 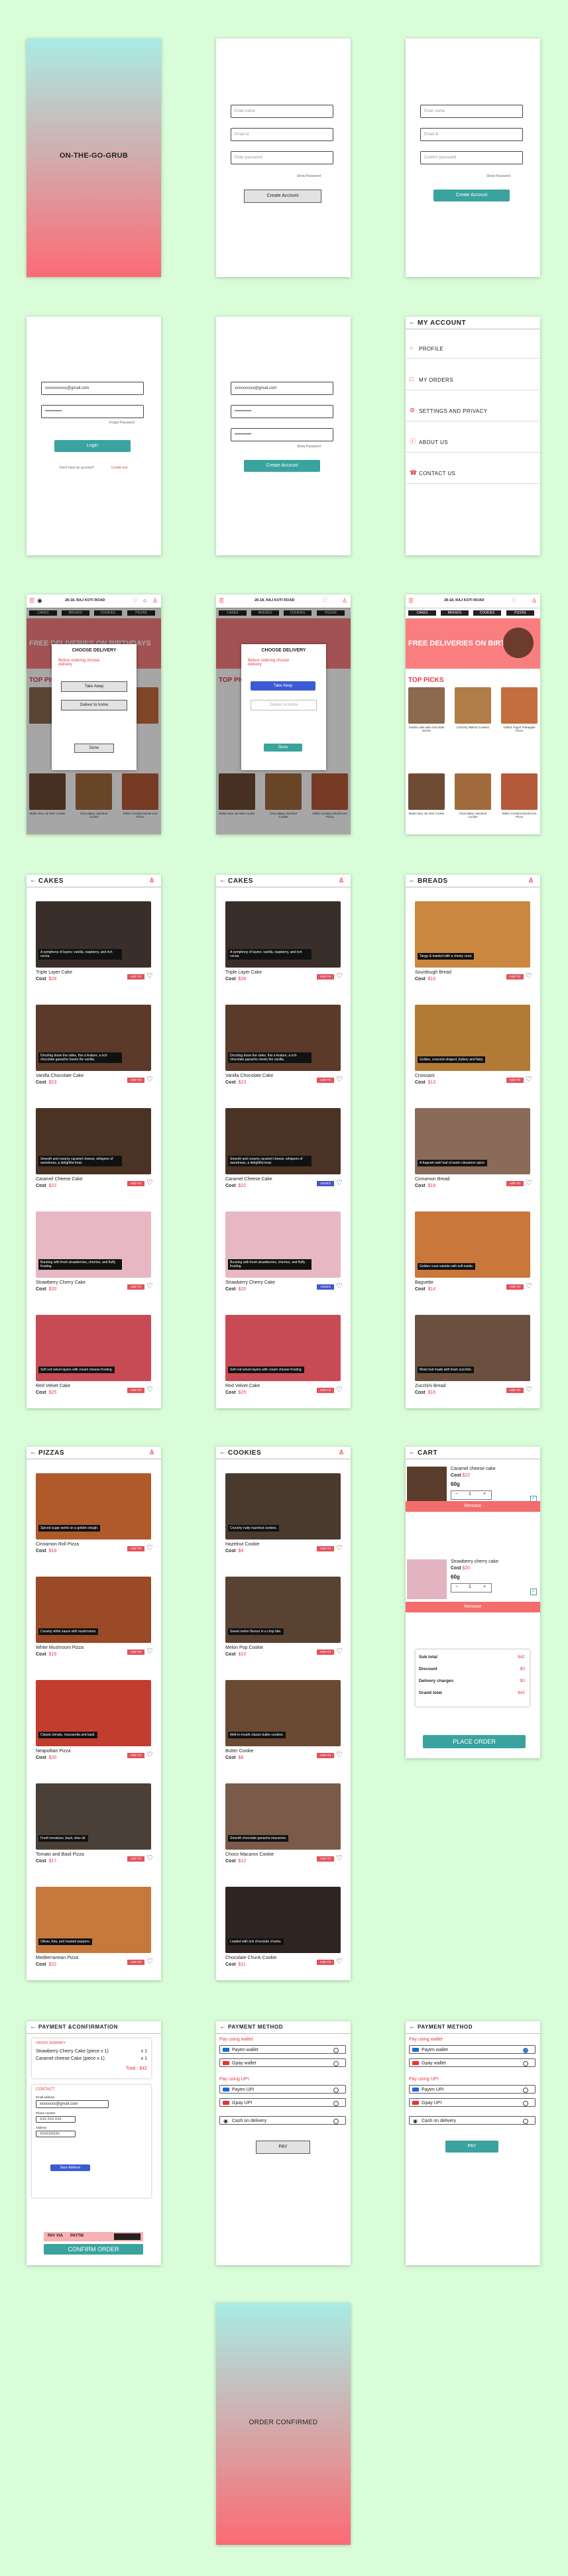 What do you see at coordinates (94, 1506) in the screenshot?
I see `product-image: Spiced sugar swirls on a golden dough.` at bounding box center [94, 1506].